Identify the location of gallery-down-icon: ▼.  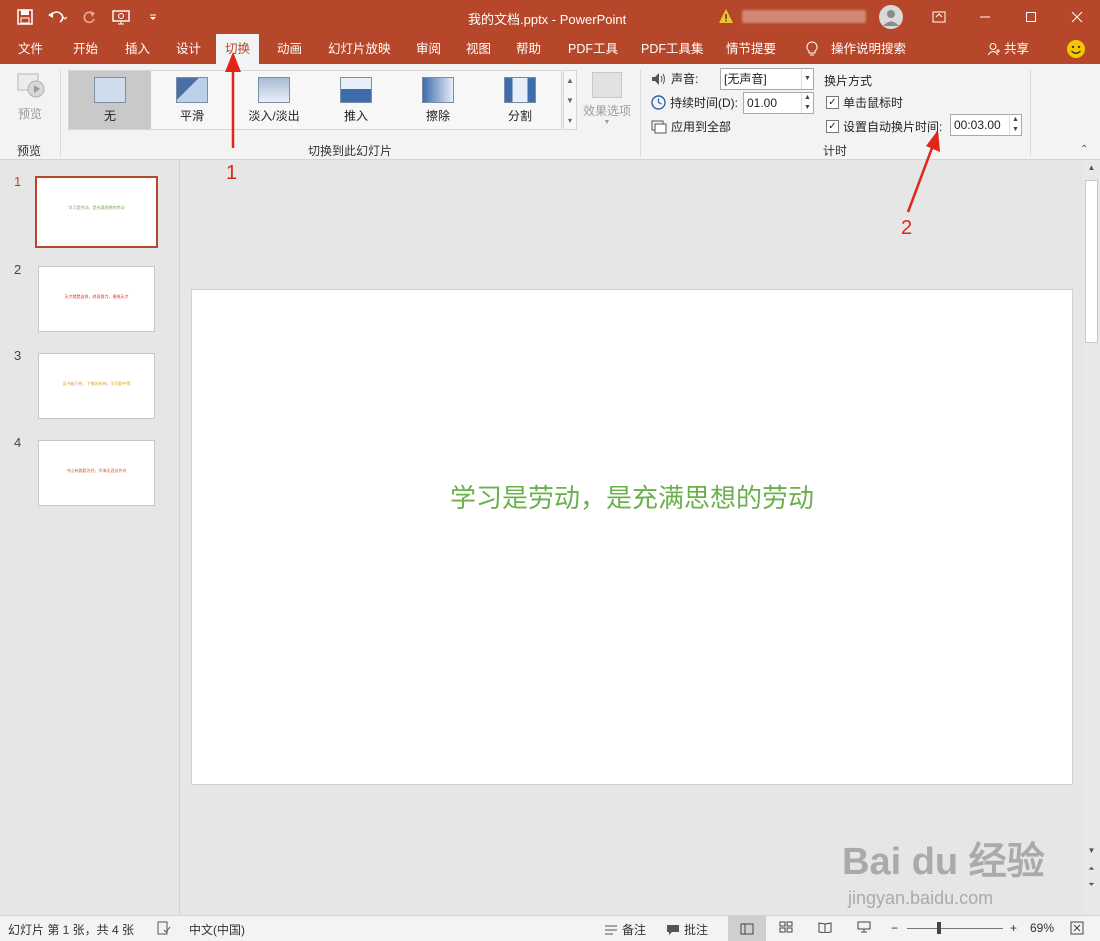
(570, 101).